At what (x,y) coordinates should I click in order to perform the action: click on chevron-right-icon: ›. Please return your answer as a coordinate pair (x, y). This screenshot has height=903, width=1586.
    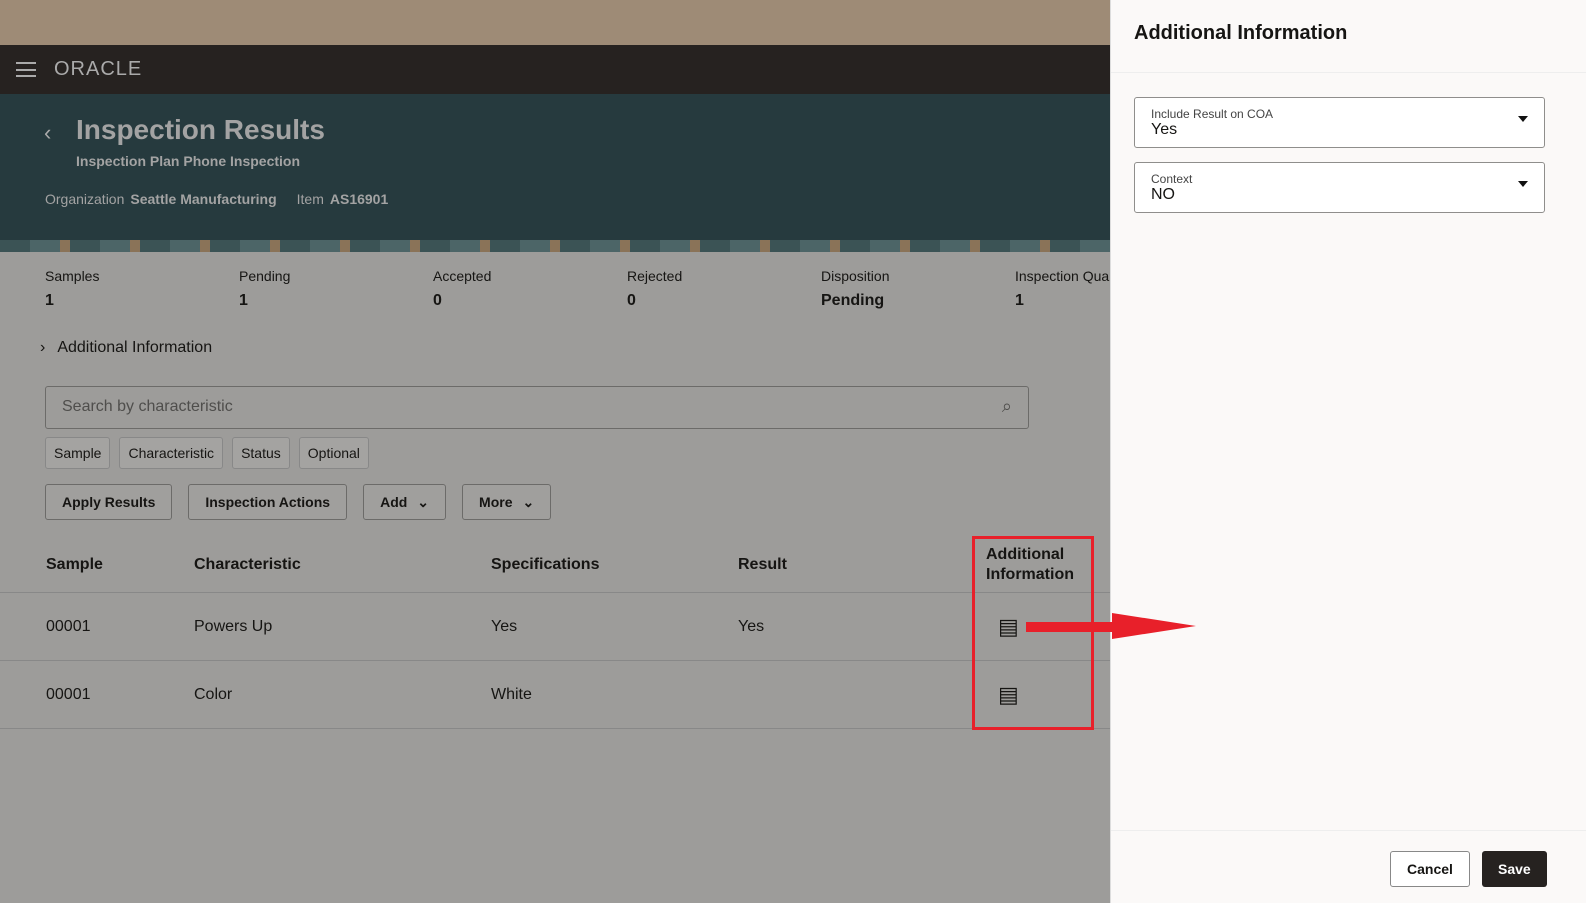
    Looking at the image, I should click on (43, 347).